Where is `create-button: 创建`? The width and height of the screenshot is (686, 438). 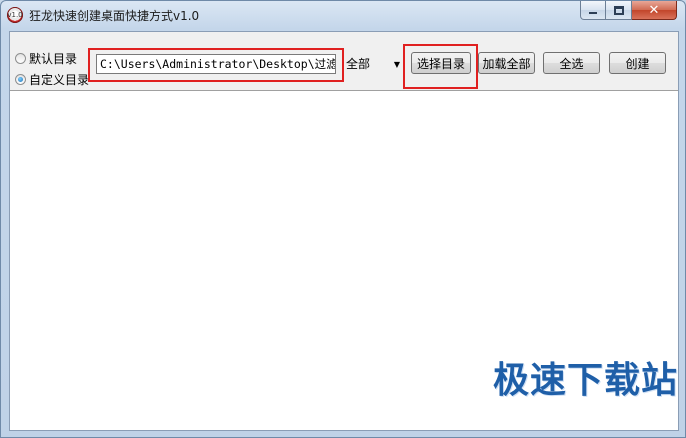
create-button: 创建 is located at coordinates (637, 63).